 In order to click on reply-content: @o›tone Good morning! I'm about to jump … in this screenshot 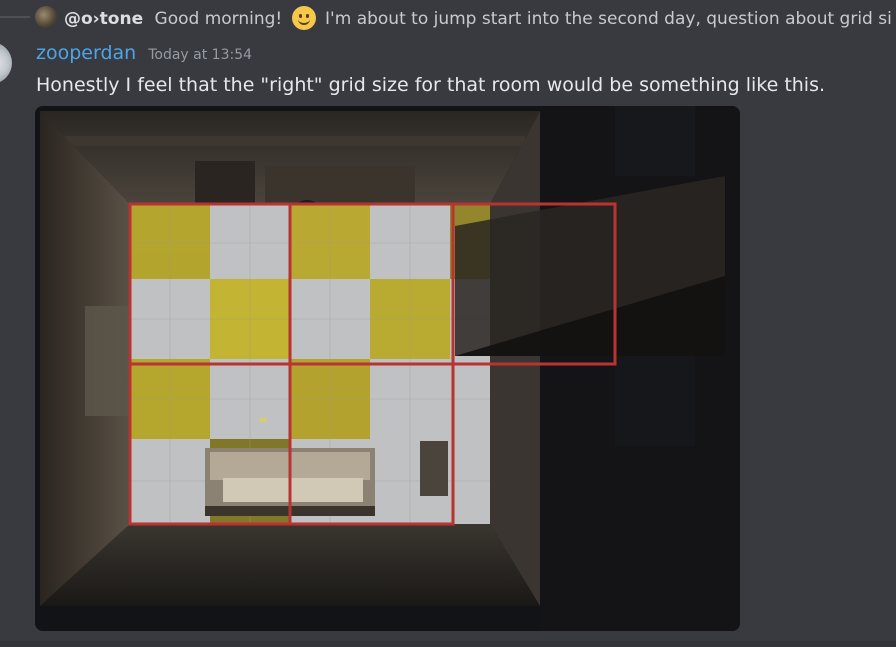, I will do `click(478, 18)`.